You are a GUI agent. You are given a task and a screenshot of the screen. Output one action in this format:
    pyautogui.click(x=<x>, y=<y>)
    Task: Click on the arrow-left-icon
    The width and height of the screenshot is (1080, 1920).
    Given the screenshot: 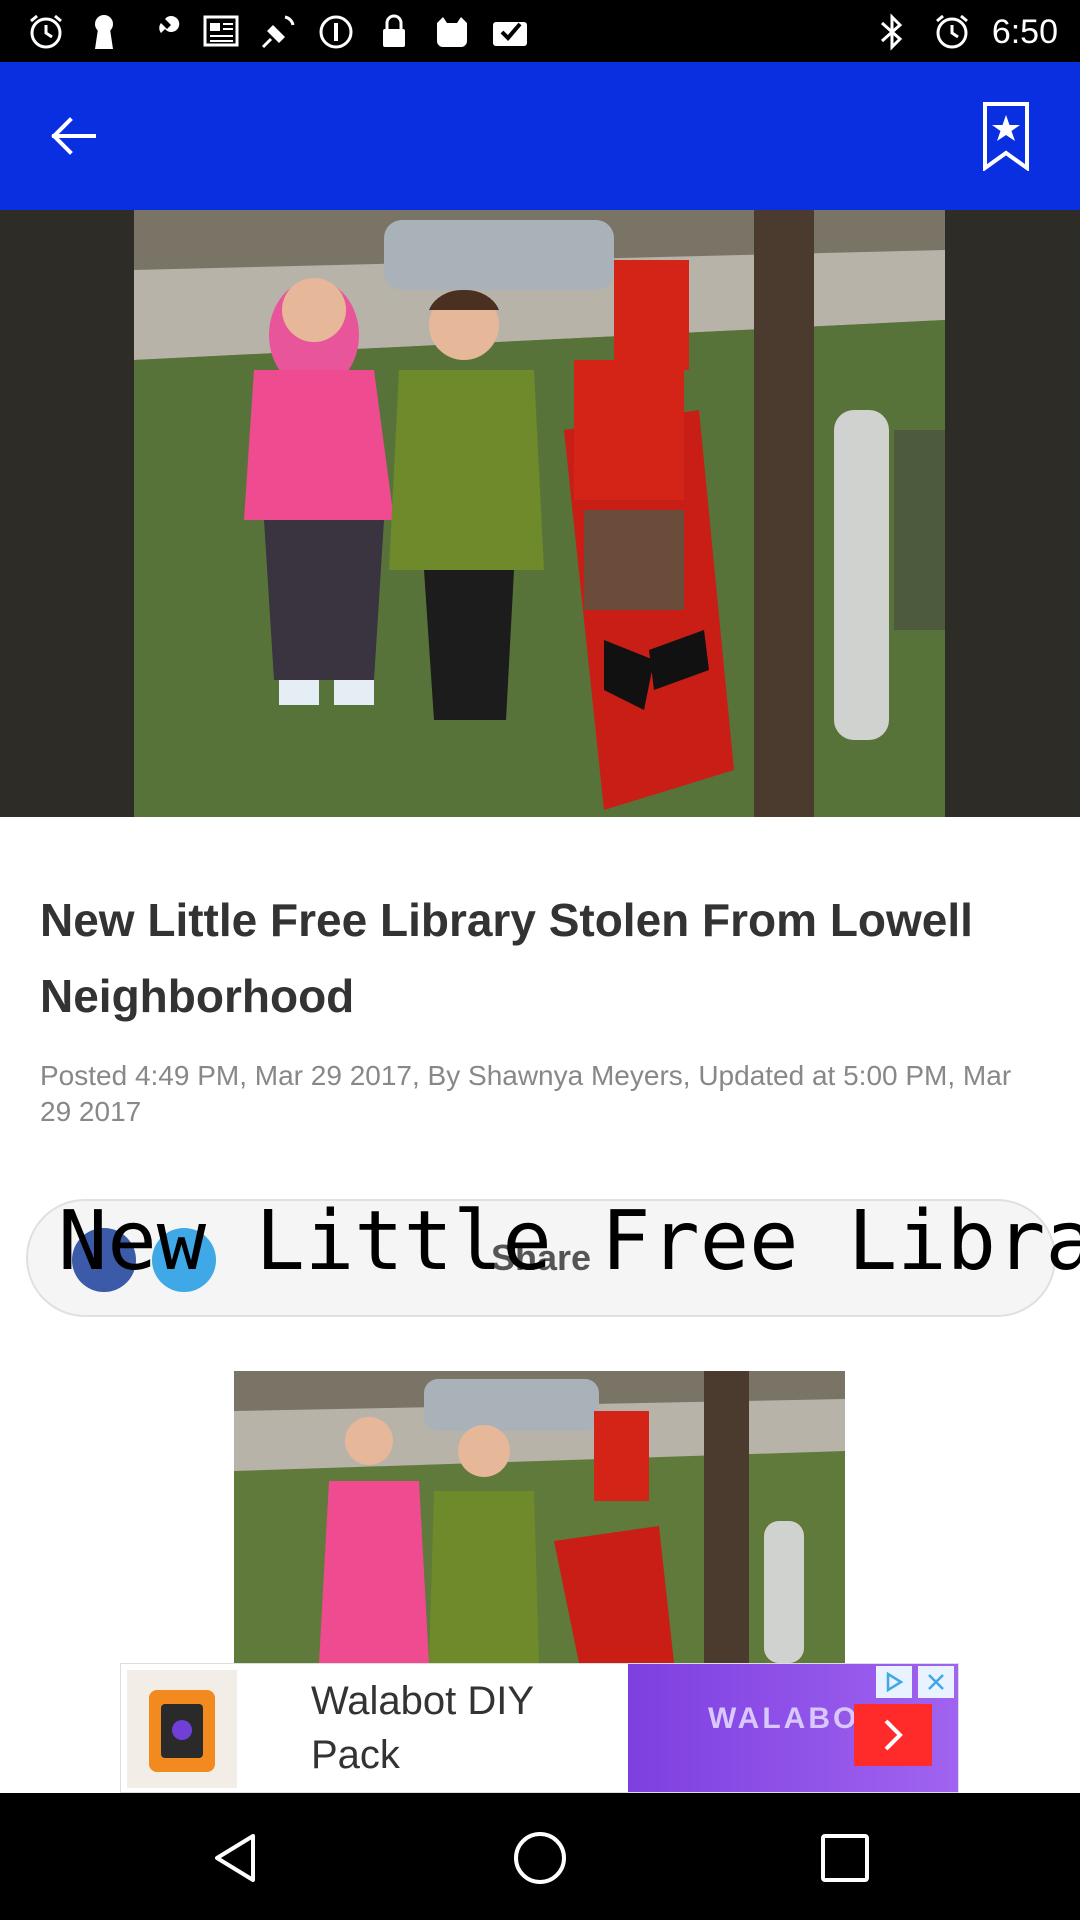 What is the action you would take?
    pyautogui.click(x=73, y=136)
    